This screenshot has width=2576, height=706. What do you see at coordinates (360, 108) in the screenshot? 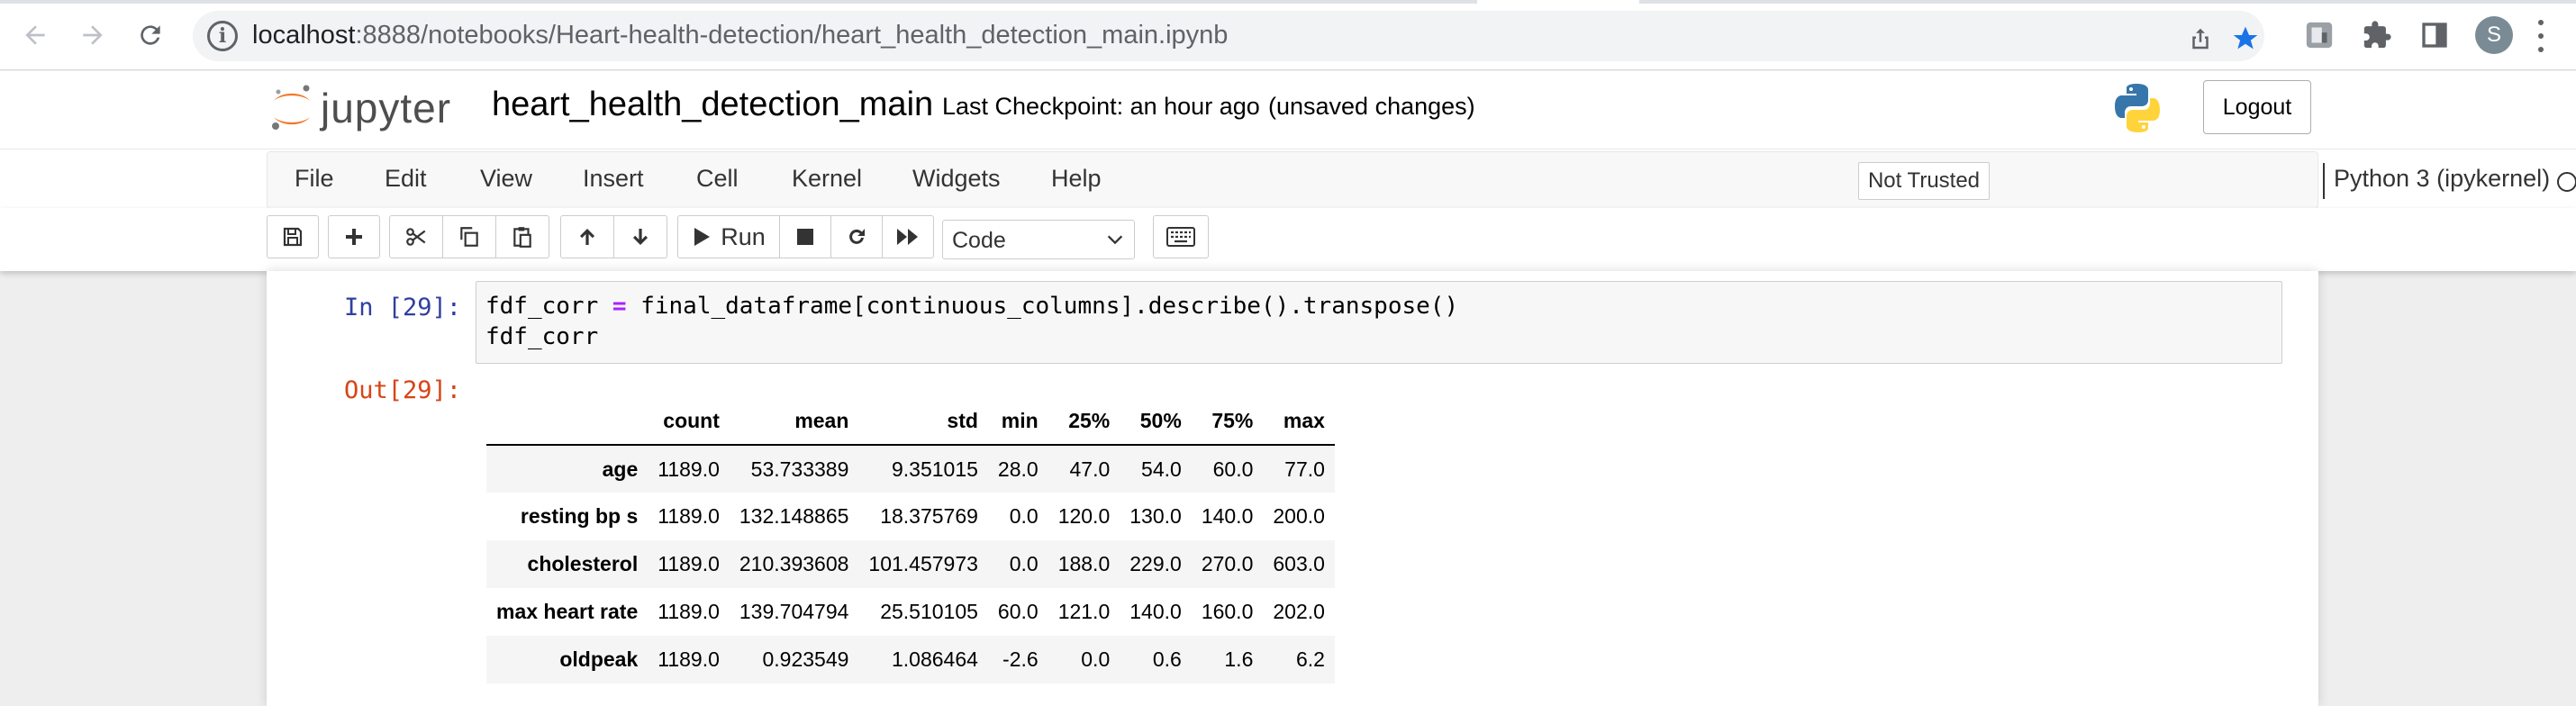
I see `jupyter-logo: jupyter` at bounding box center [360, 108].